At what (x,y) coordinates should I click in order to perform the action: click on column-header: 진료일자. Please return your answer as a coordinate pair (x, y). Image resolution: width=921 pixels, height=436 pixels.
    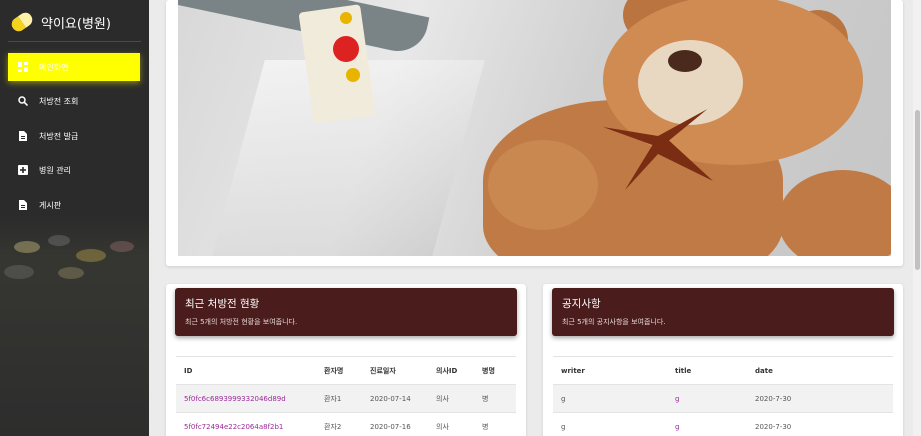
    Looking at the image, I should click on (395, 370).